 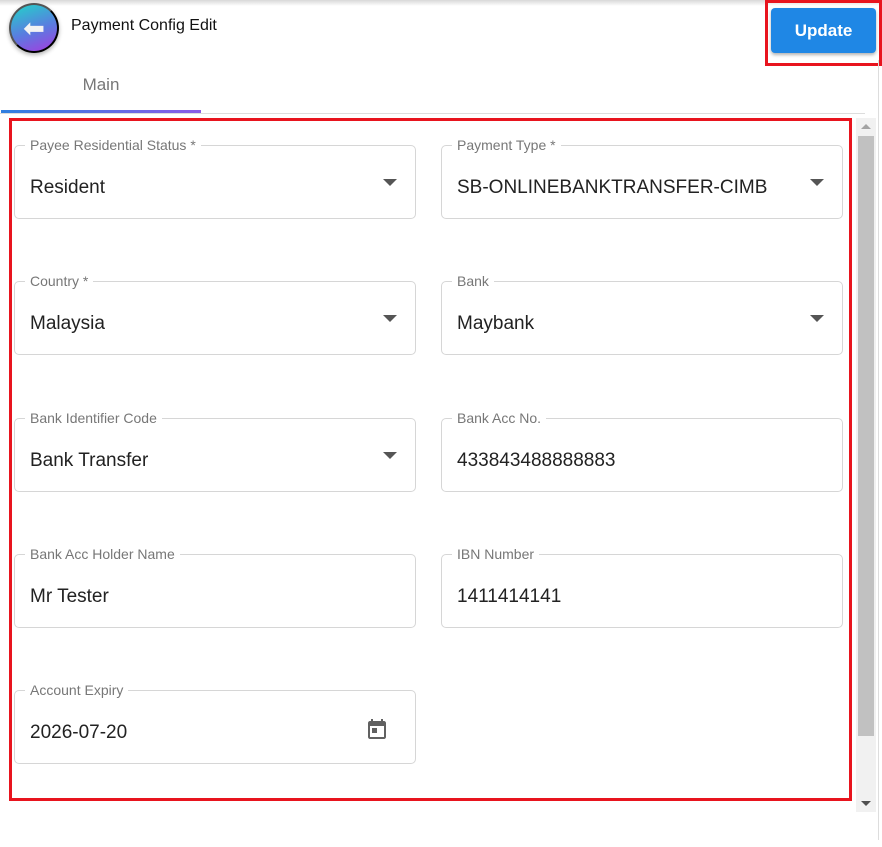 I want to click on back-button: ⬅, so click(x=34, y=28).